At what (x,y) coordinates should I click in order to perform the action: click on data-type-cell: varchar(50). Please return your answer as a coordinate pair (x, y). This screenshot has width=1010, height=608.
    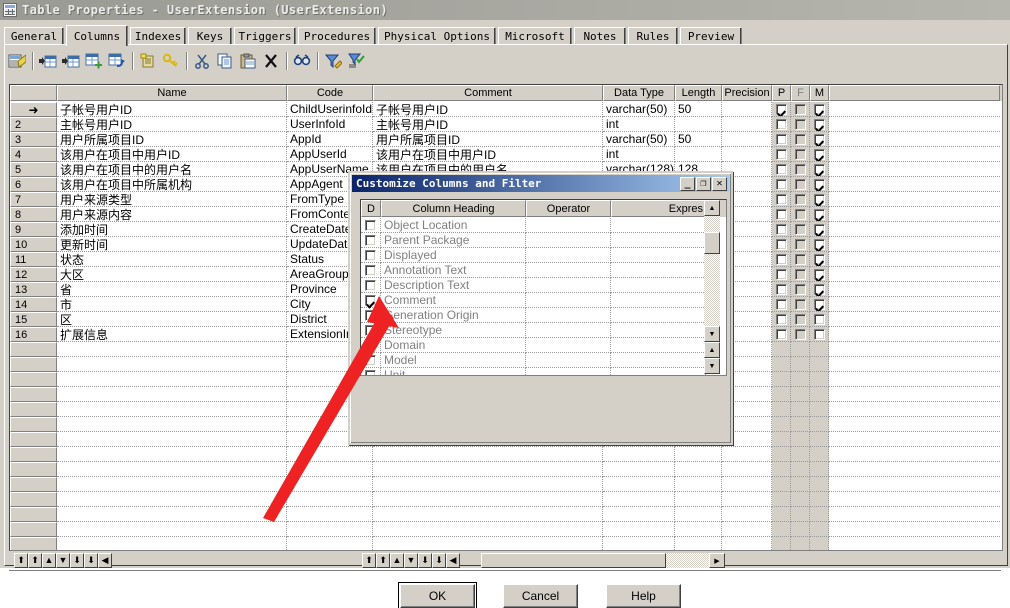
    Looking at the image, I should click on (639, 139).